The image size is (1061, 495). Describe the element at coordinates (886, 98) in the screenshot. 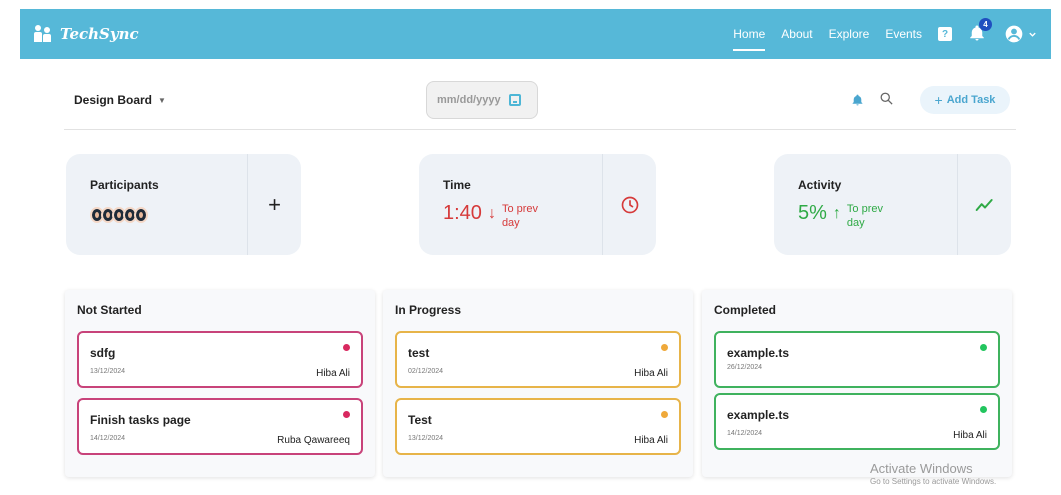

I see `search-icon` at that location.